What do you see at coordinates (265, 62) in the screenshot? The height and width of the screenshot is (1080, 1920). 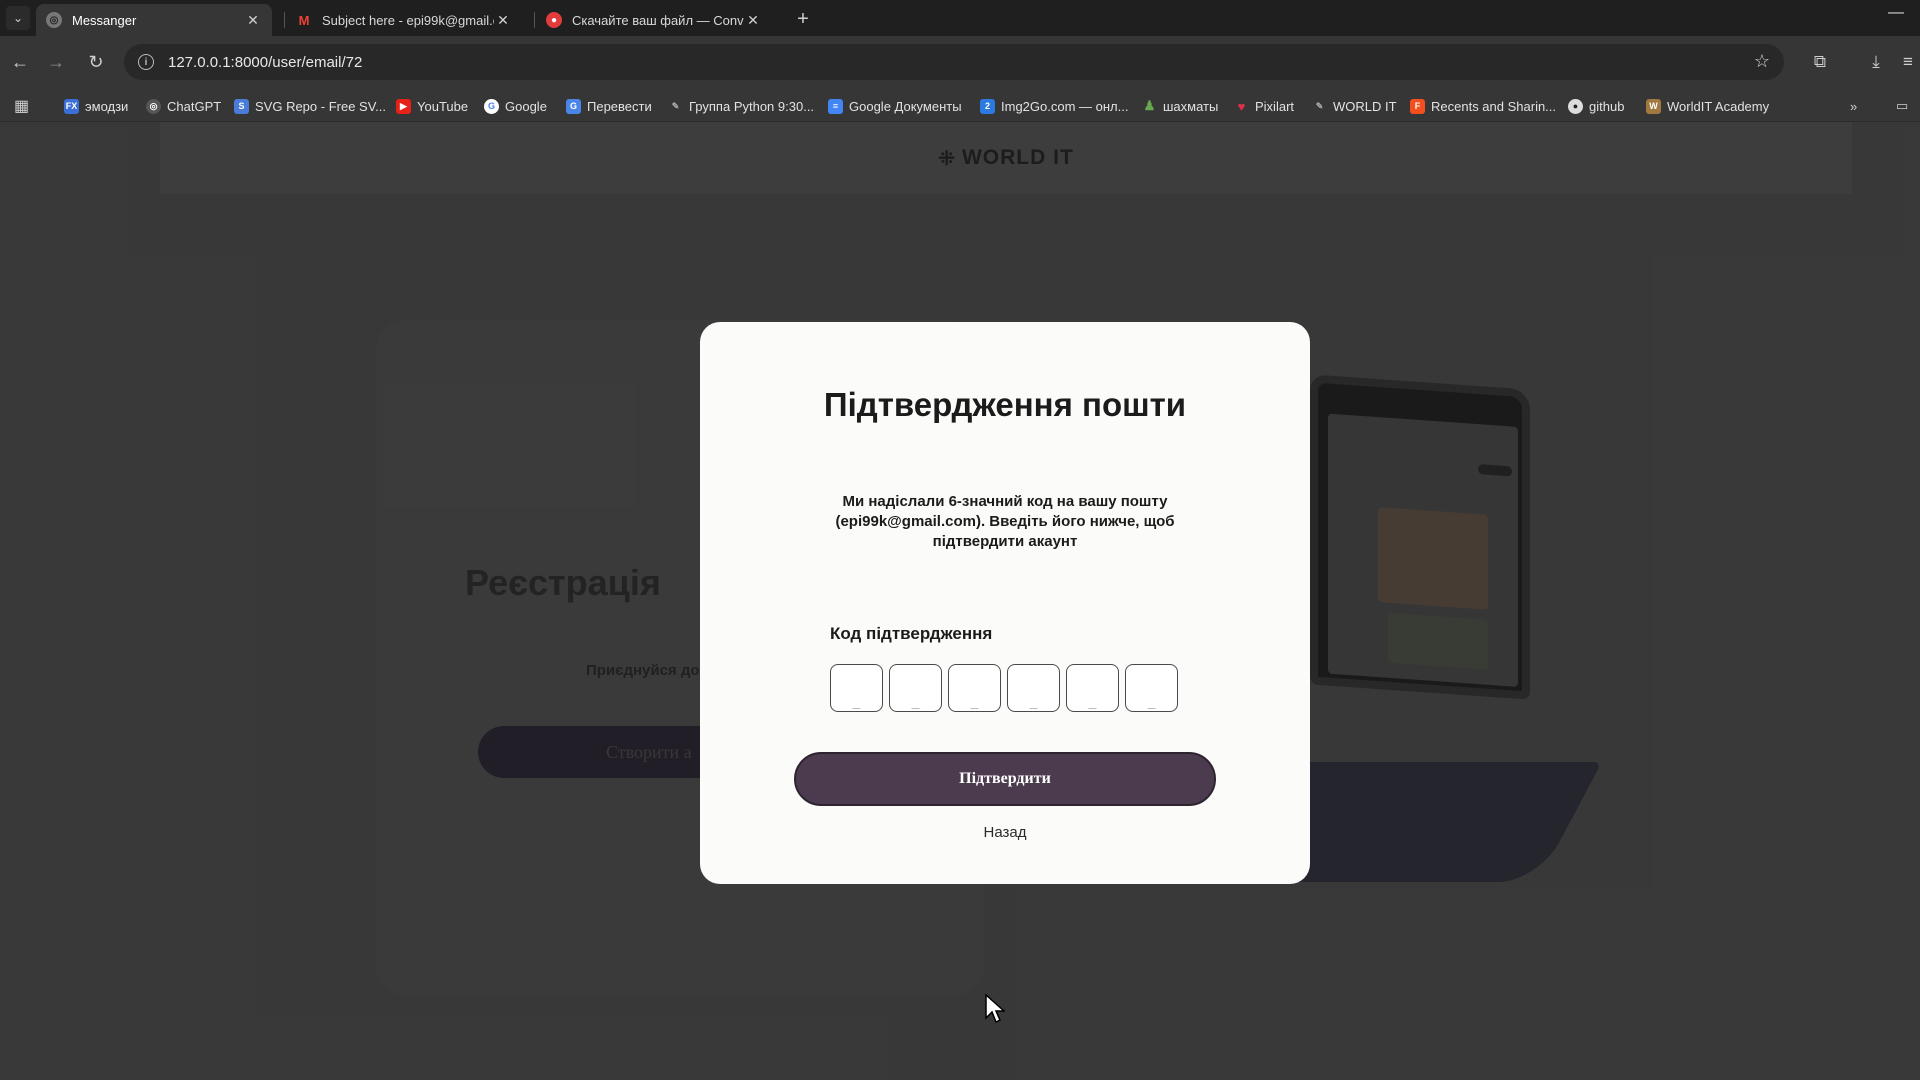 I see `url-text: 127.0.0.1:8000/user/email/72` at bounding box center [265, 62].